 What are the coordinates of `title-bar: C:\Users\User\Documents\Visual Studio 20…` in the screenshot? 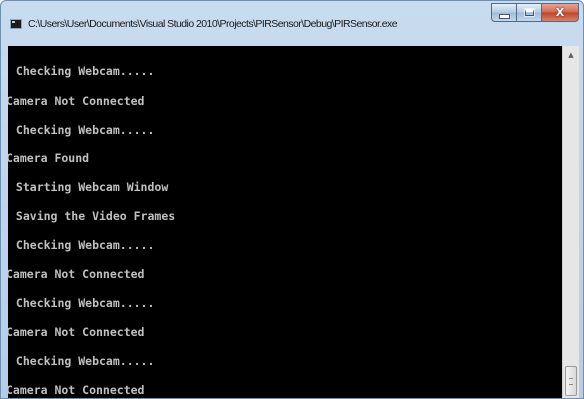 It's located at (292, 23).